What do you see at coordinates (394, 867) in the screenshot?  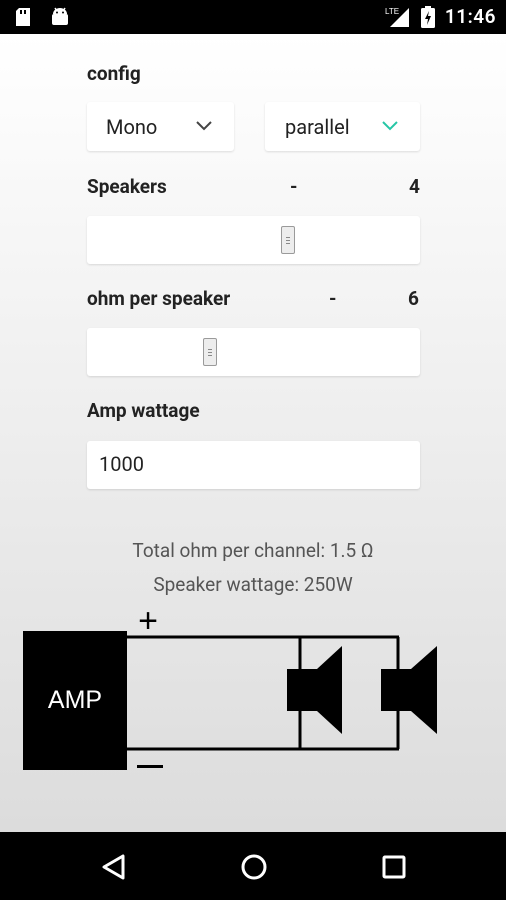 I see `recents-icon` at bounding box center [394, 867].